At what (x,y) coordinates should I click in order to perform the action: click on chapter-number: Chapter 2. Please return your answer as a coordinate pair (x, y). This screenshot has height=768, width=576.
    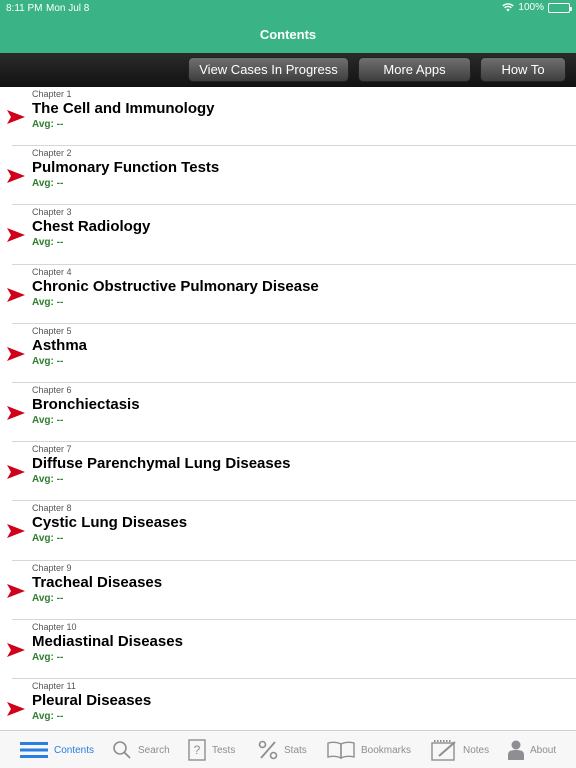
    Looking at the image, I should click on (52, 153).